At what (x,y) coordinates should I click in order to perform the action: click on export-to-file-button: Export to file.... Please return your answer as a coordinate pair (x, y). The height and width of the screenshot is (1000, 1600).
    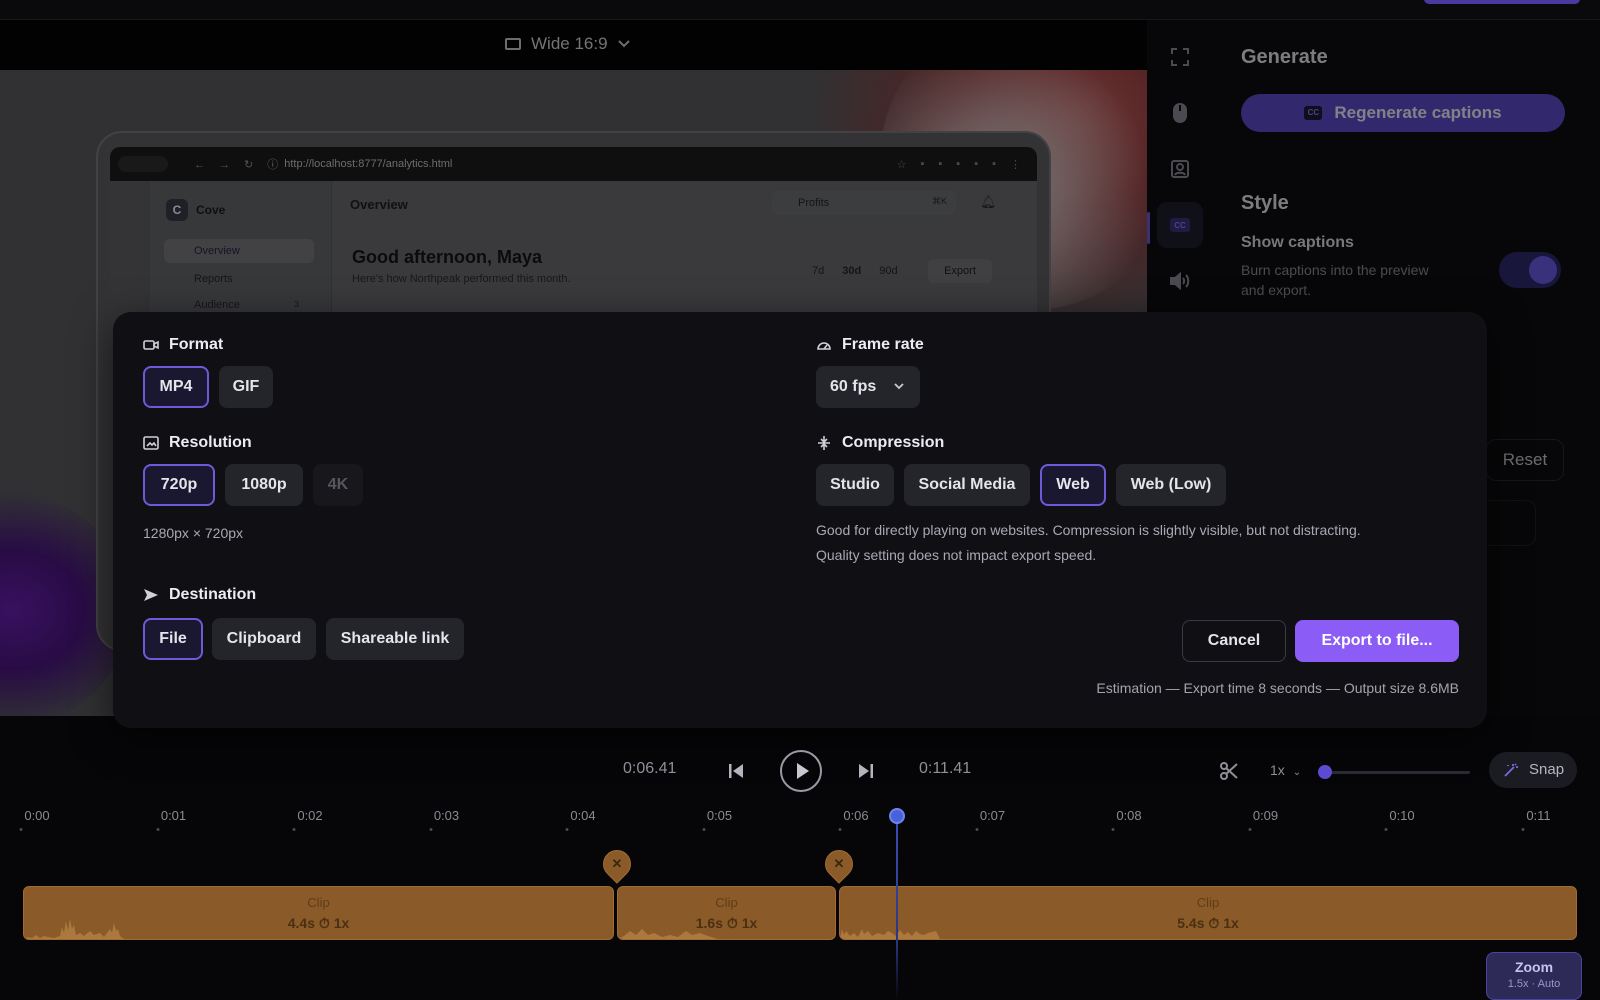
    Looking at the image, I should click on (1377, 641).